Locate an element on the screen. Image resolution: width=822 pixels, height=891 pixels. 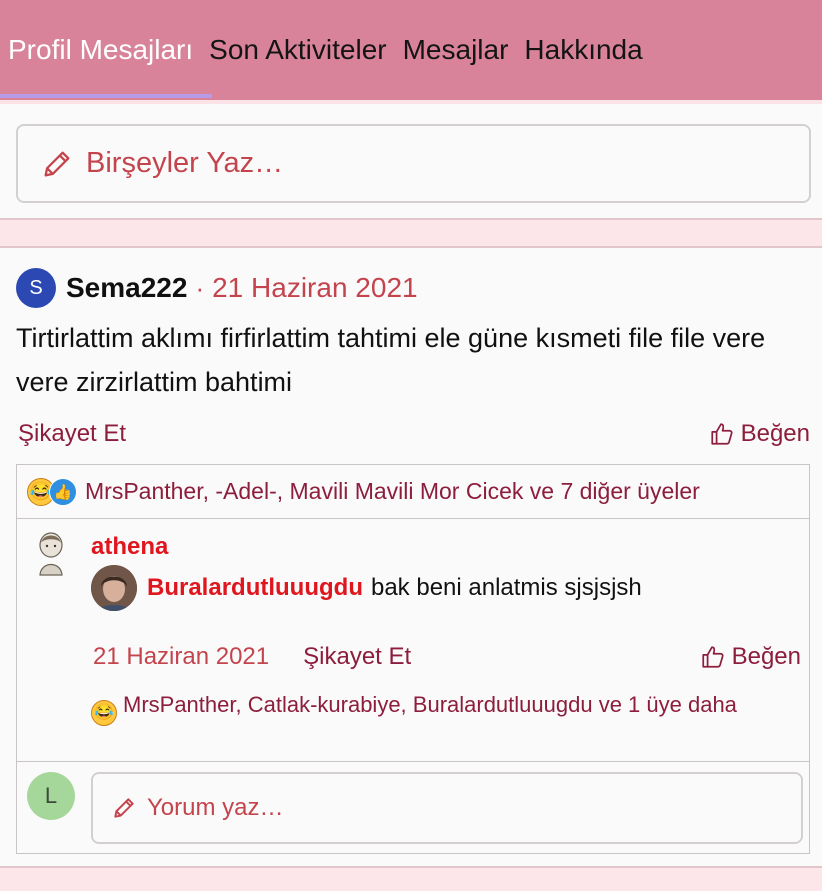
avatar-letter: L is located at coordinates (51, 795).